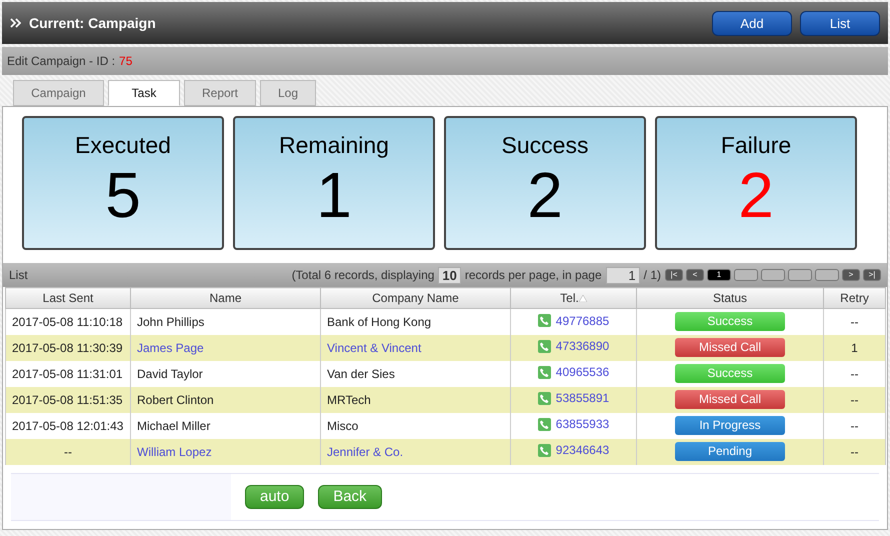  I want to click on column-header: Last Sent, so click(68, 298).